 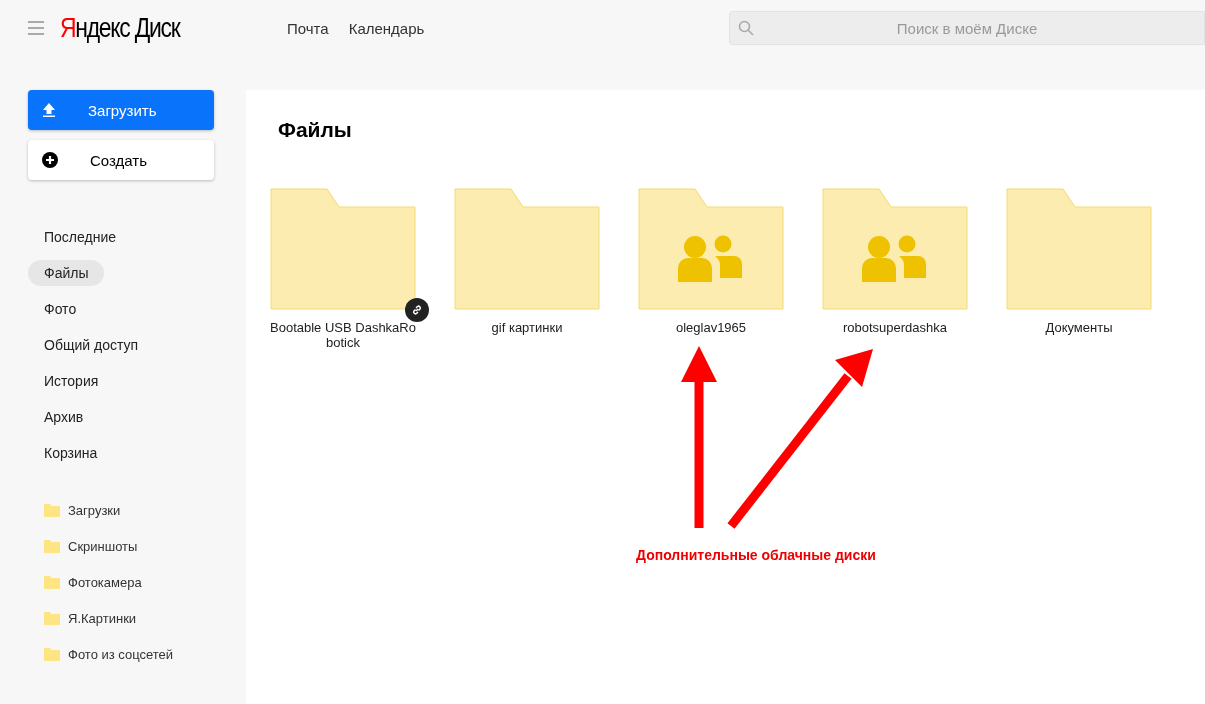 I want to click on sidebar-folder: Фото из соцсетей, so click(x=145, y=654).